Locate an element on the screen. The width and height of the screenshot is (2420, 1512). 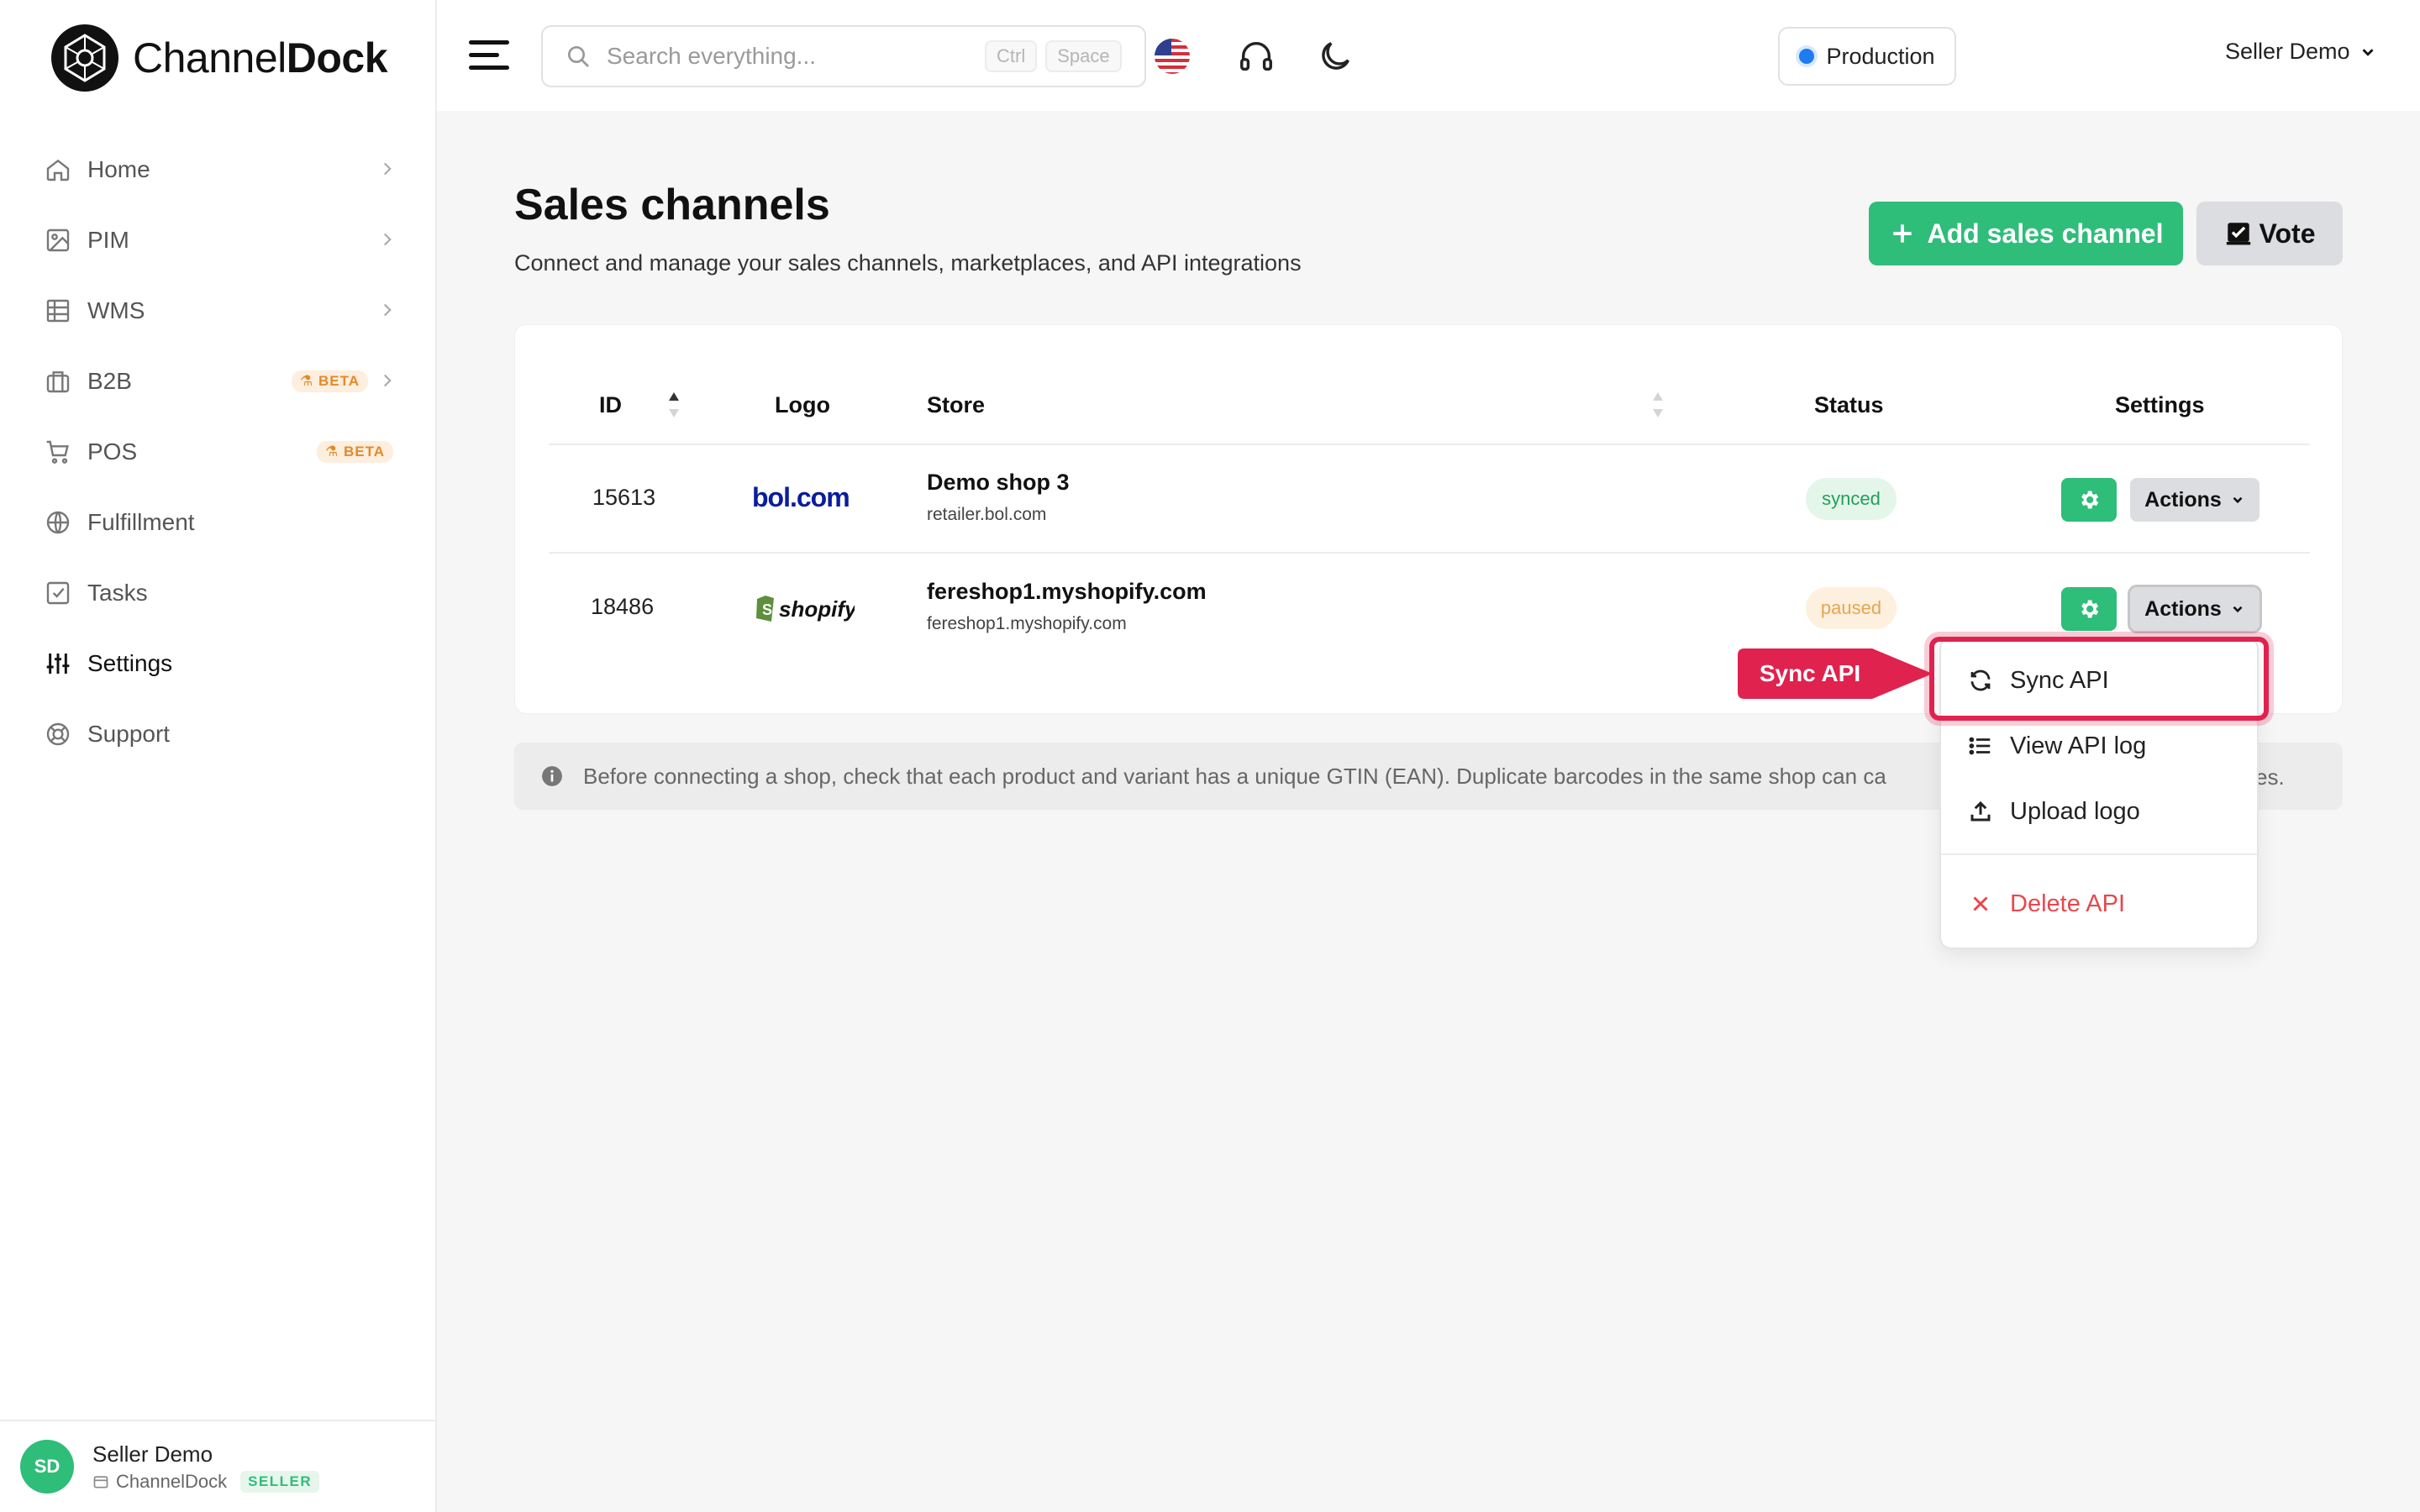
sidebar-item-label: Tasks is located at coordinates (117, 593).